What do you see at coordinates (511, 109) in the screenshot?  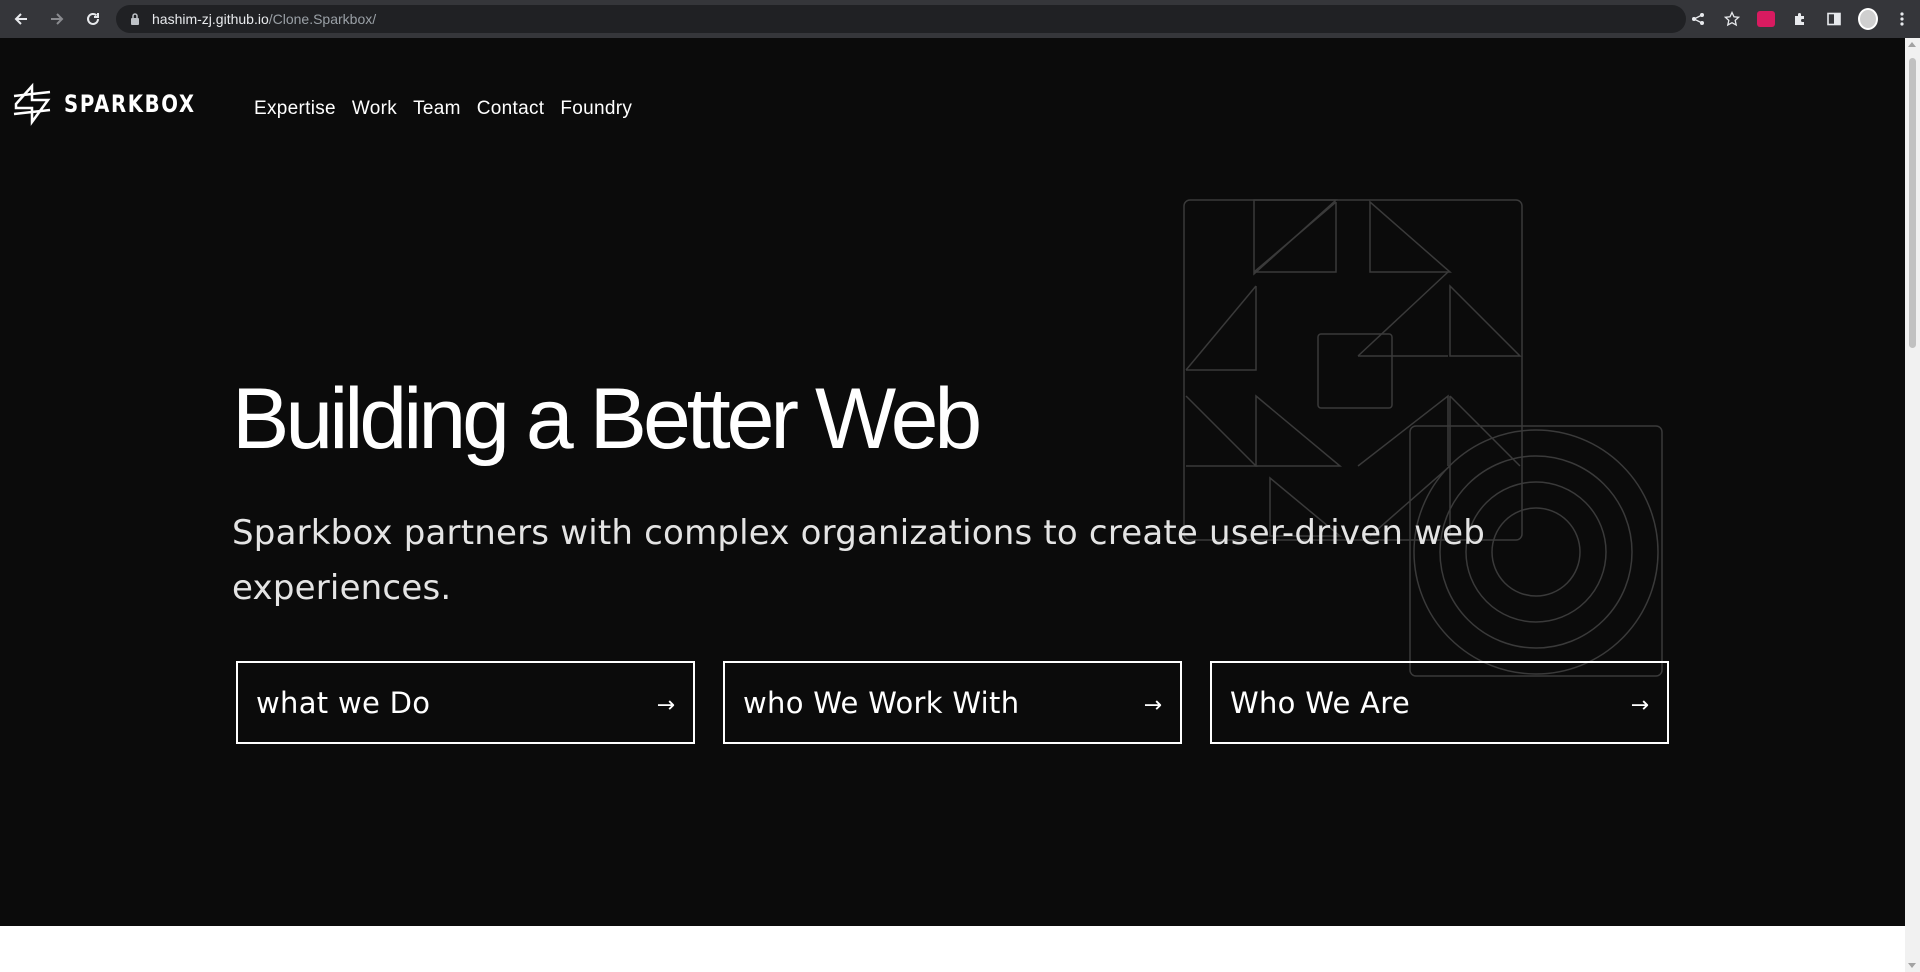 I see `nav-contact: Contact` at bounding box center [511, 109].